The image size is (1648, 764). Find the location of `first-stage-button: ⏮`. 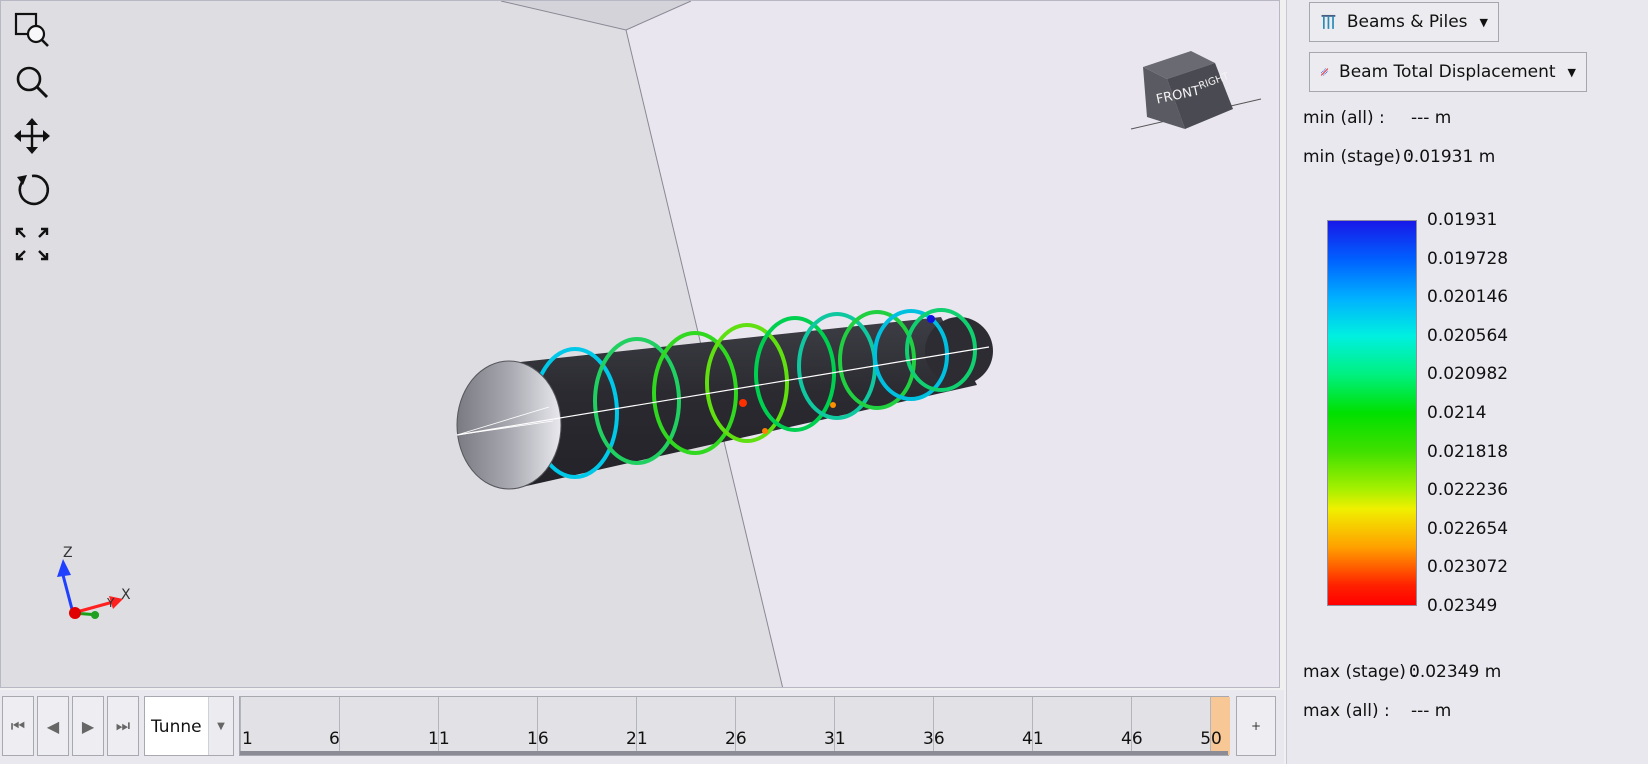

first-stage-button: ⏮ is located at coordinates (18, 726).